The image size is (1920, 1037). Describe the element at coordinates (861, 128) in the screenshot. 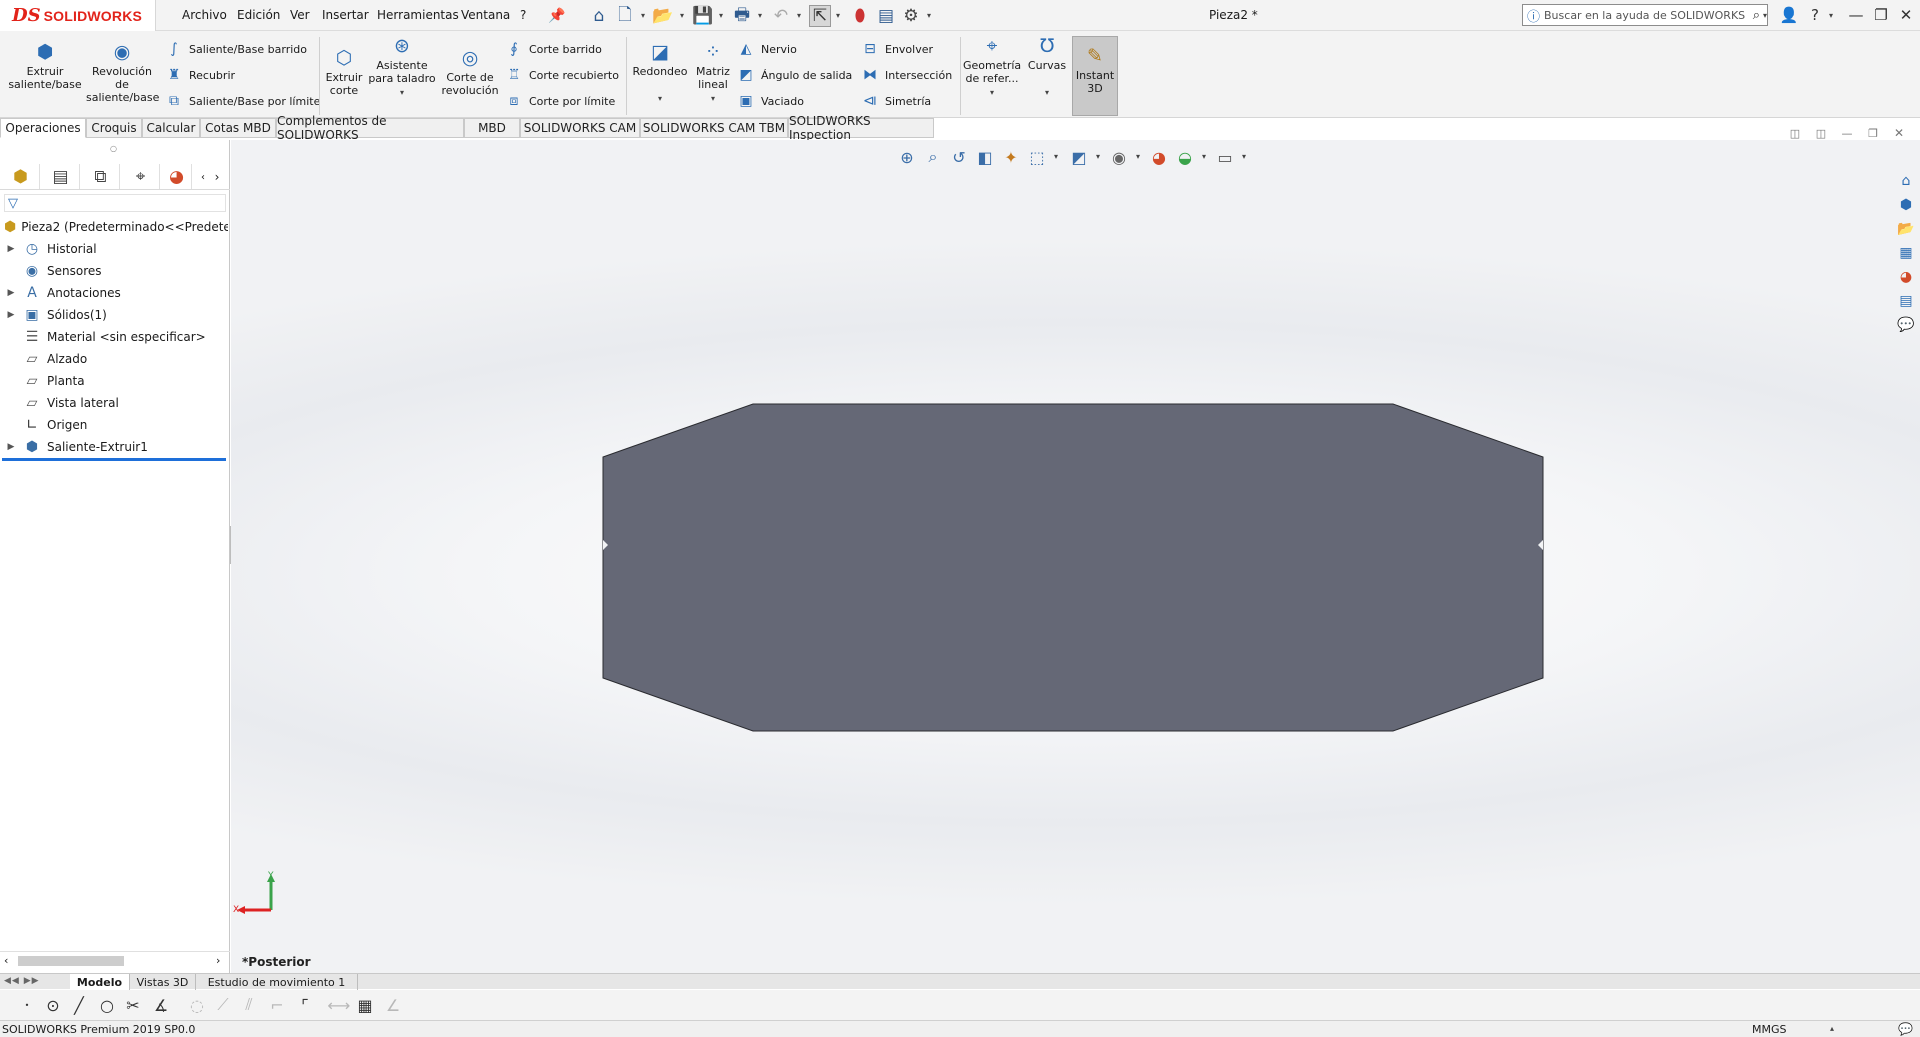

I see `tab-solidworks-inspection: SOLIDWORKS Inspection` at that location.